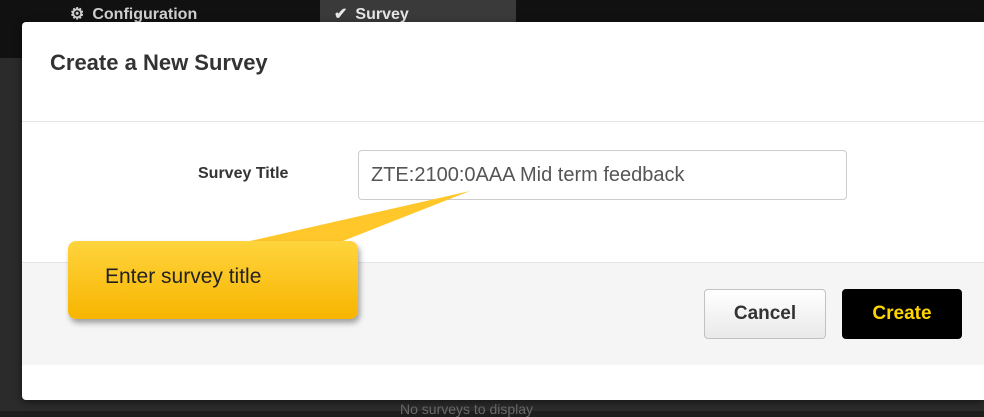 The height and width of the screenshot is (417, 984). I want to click on create-button: Create, so click(902, 314).